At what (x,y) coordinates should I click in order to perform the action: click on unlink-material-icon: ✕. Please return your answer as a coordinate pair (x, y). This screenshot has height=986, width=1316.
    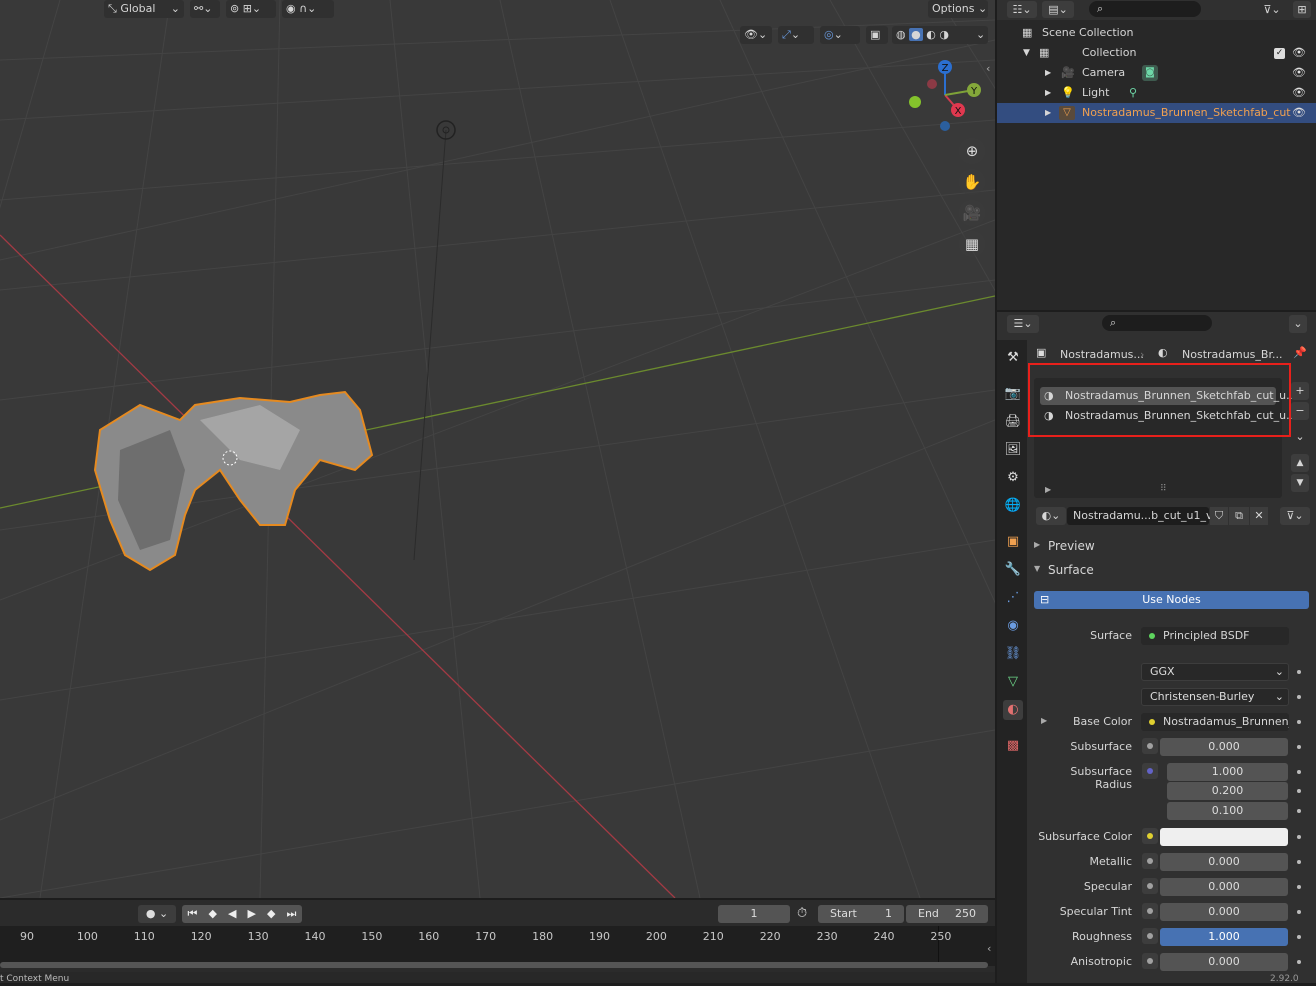
    Looking at the image, I should click on (1259, 516).